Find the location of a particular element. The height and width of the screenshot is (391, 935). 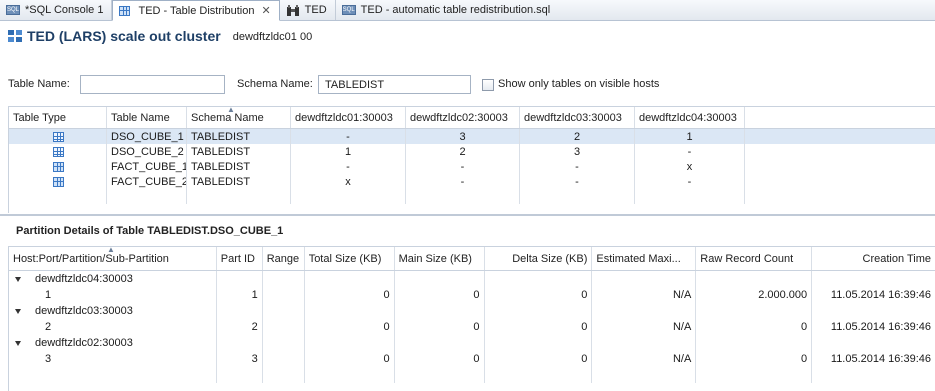

column-header-delta-size: Delta Size (KB) is located at coordinates (539, 258).